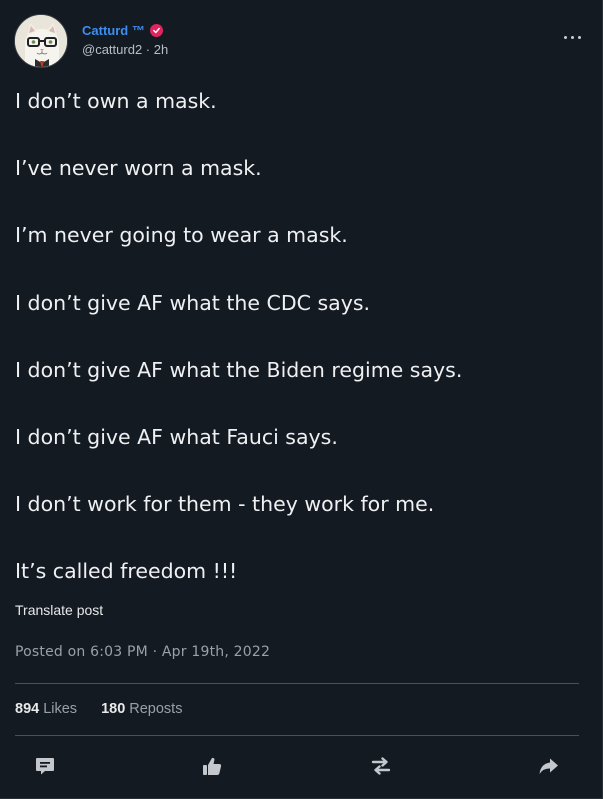 The height and width of the screenshot is (799, 603). Describe the element at coordinates (138, 168) in the screenshot. I see `post-paragraph: I’ve never worn a mask.` at that location.